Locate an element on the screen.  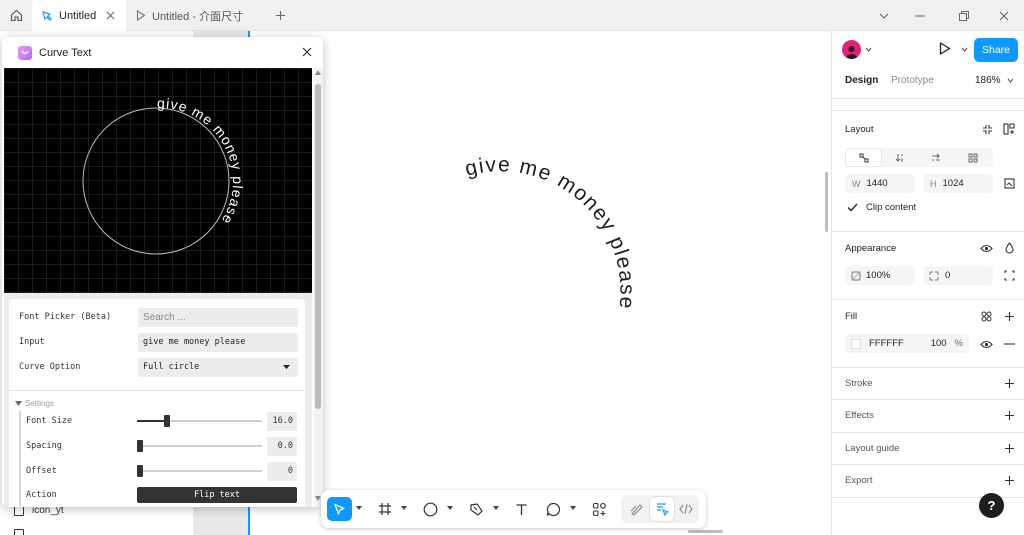
share-button: Share is located at coordinates (996, 50).